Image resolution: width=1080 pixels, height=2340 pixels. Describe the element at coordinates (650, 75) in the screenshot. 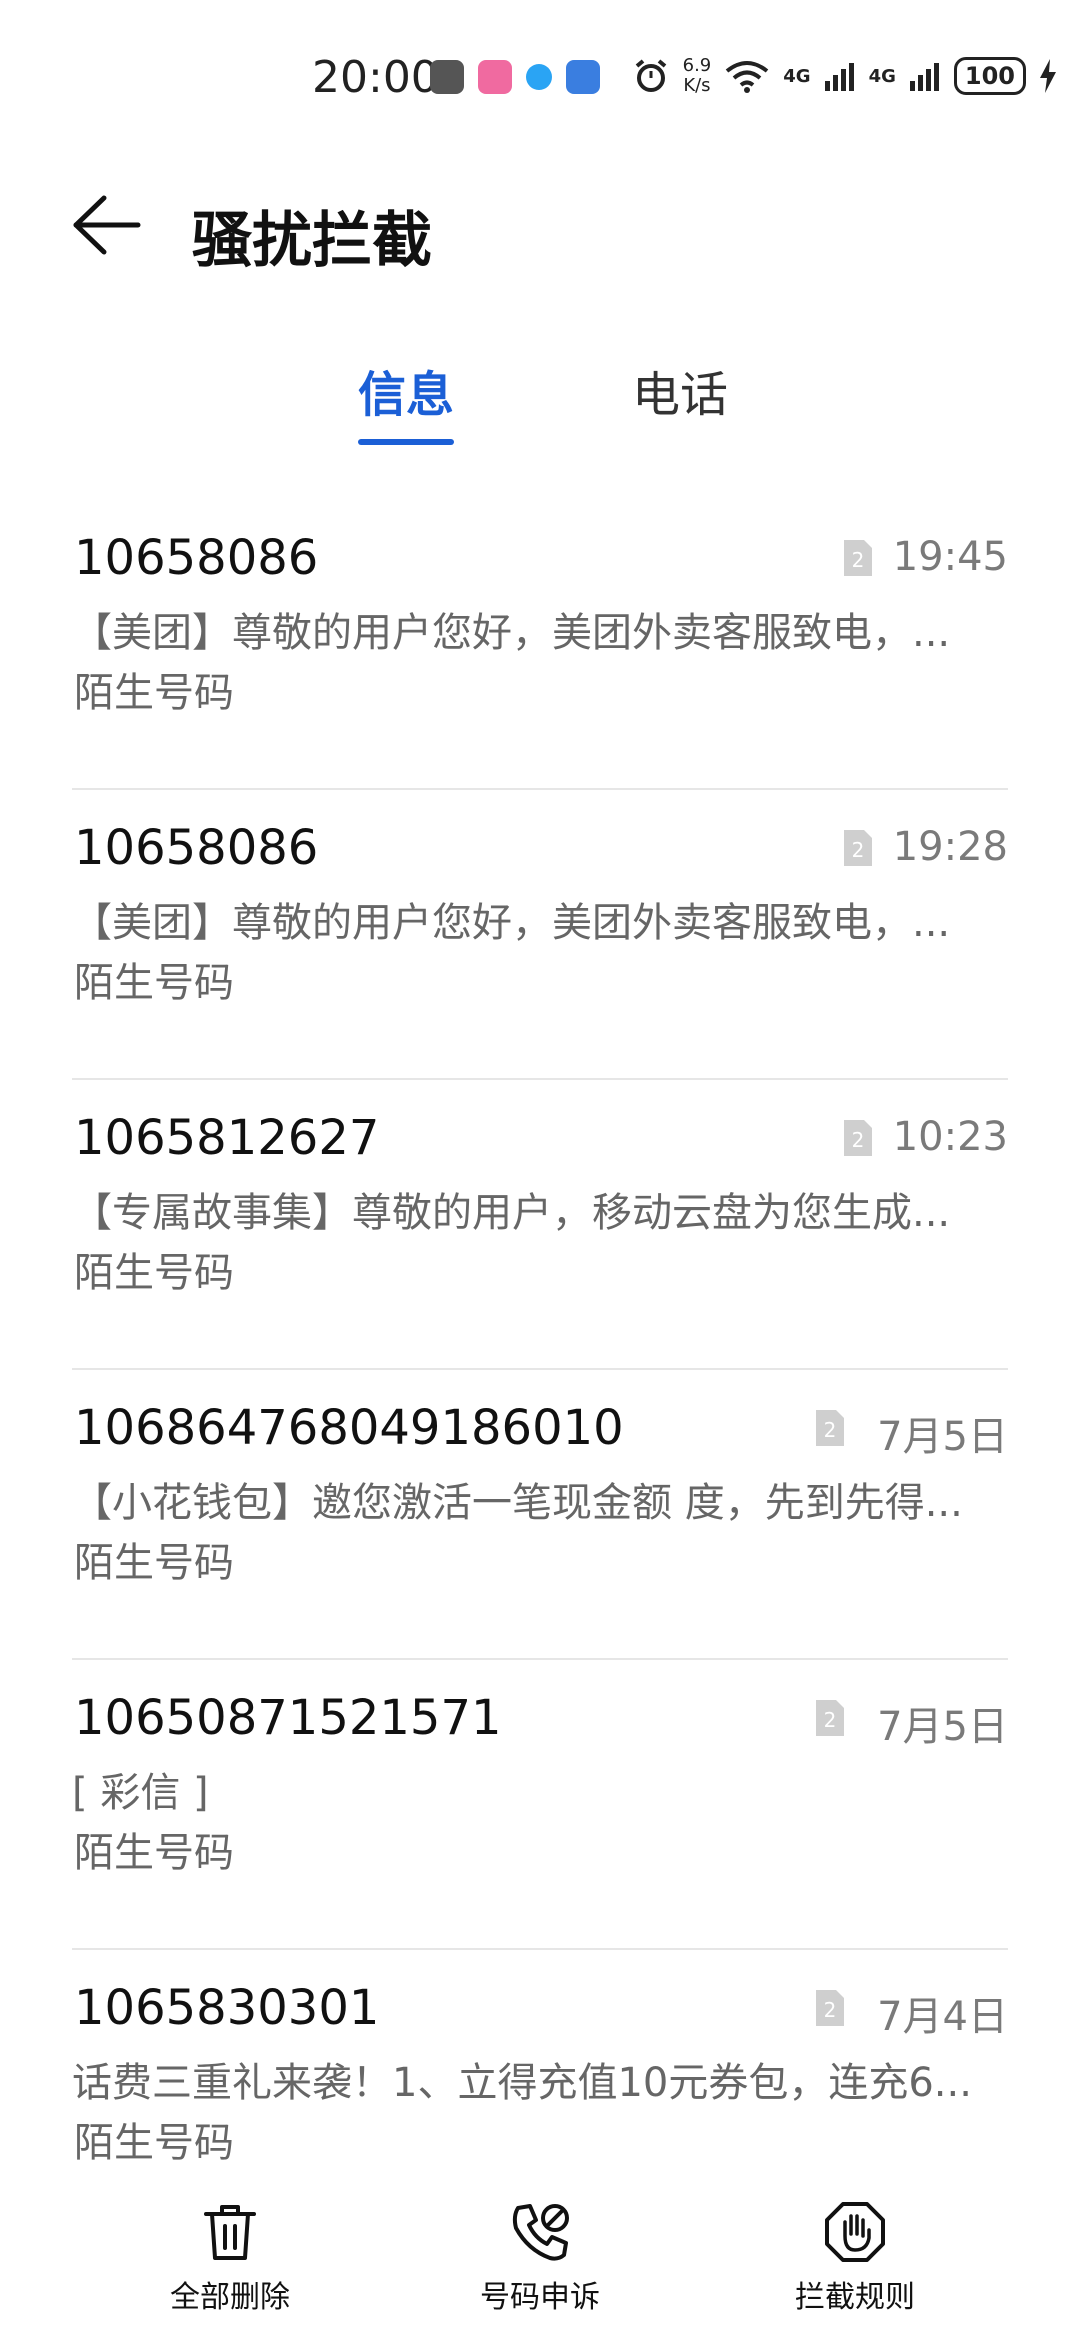

I see `alarm-icon` at that location.